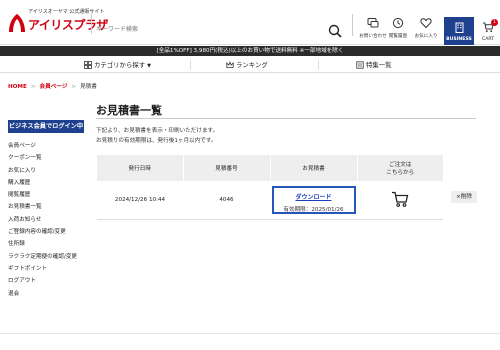 The height and width of the screenshot is (350, 500). I want to click on search-icon, so click(335, 31).